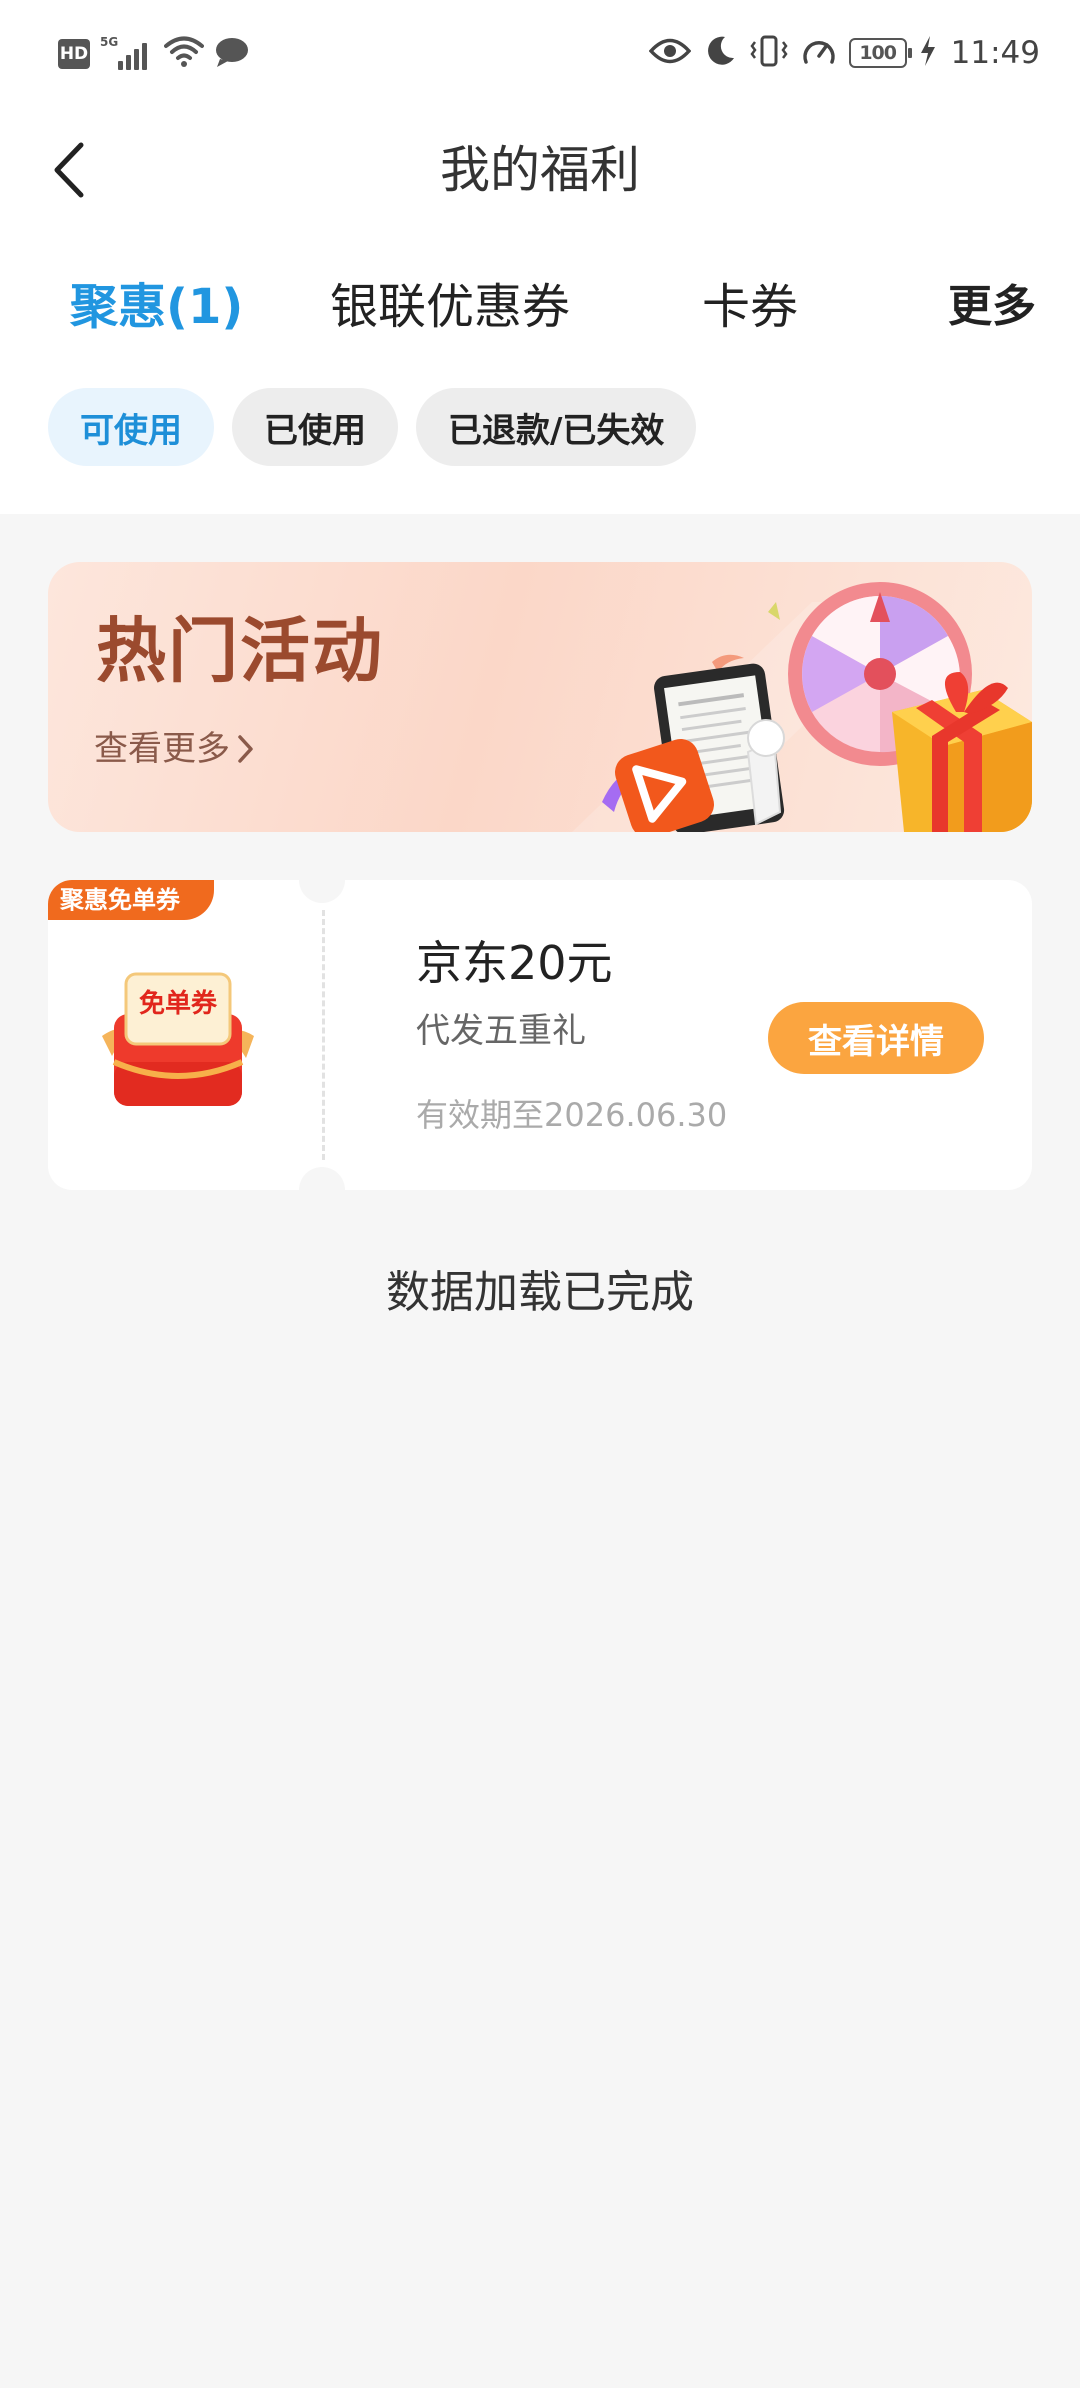  Describe the element at coordinates (572, 1115) in the screenshot. I see `coupon-validity: 有效期至2026.06.30` at that location.